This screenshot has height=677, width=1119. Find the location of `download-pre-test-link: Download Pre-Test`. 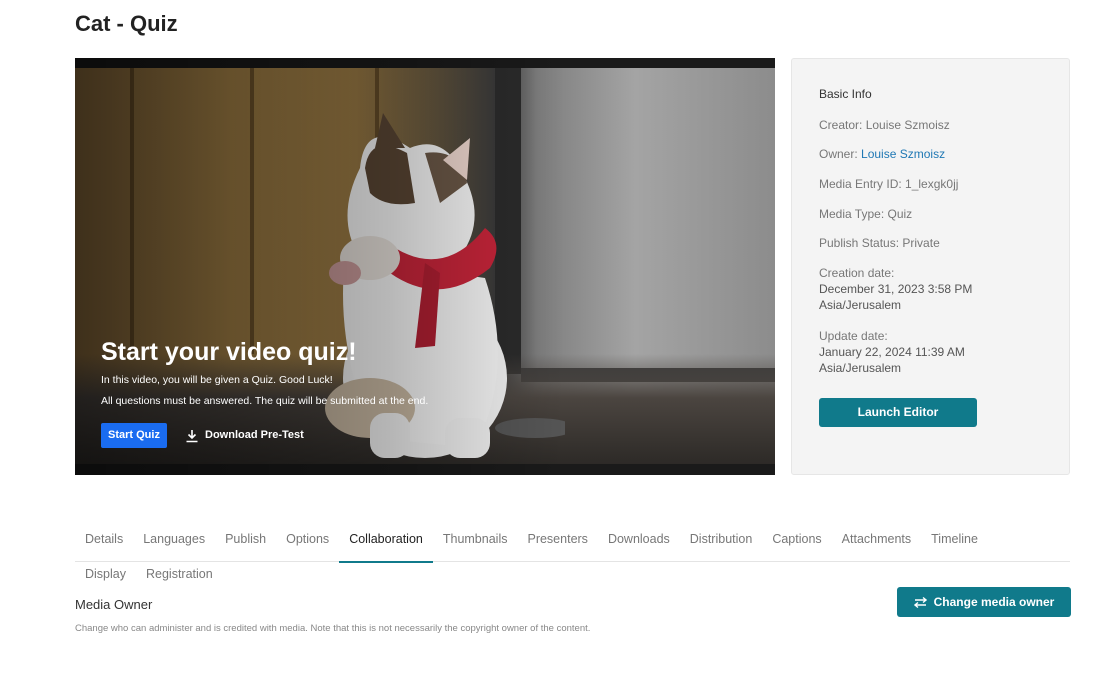

download-pre-test-link: Download Pre-Test is located at coordinates (244, 435).